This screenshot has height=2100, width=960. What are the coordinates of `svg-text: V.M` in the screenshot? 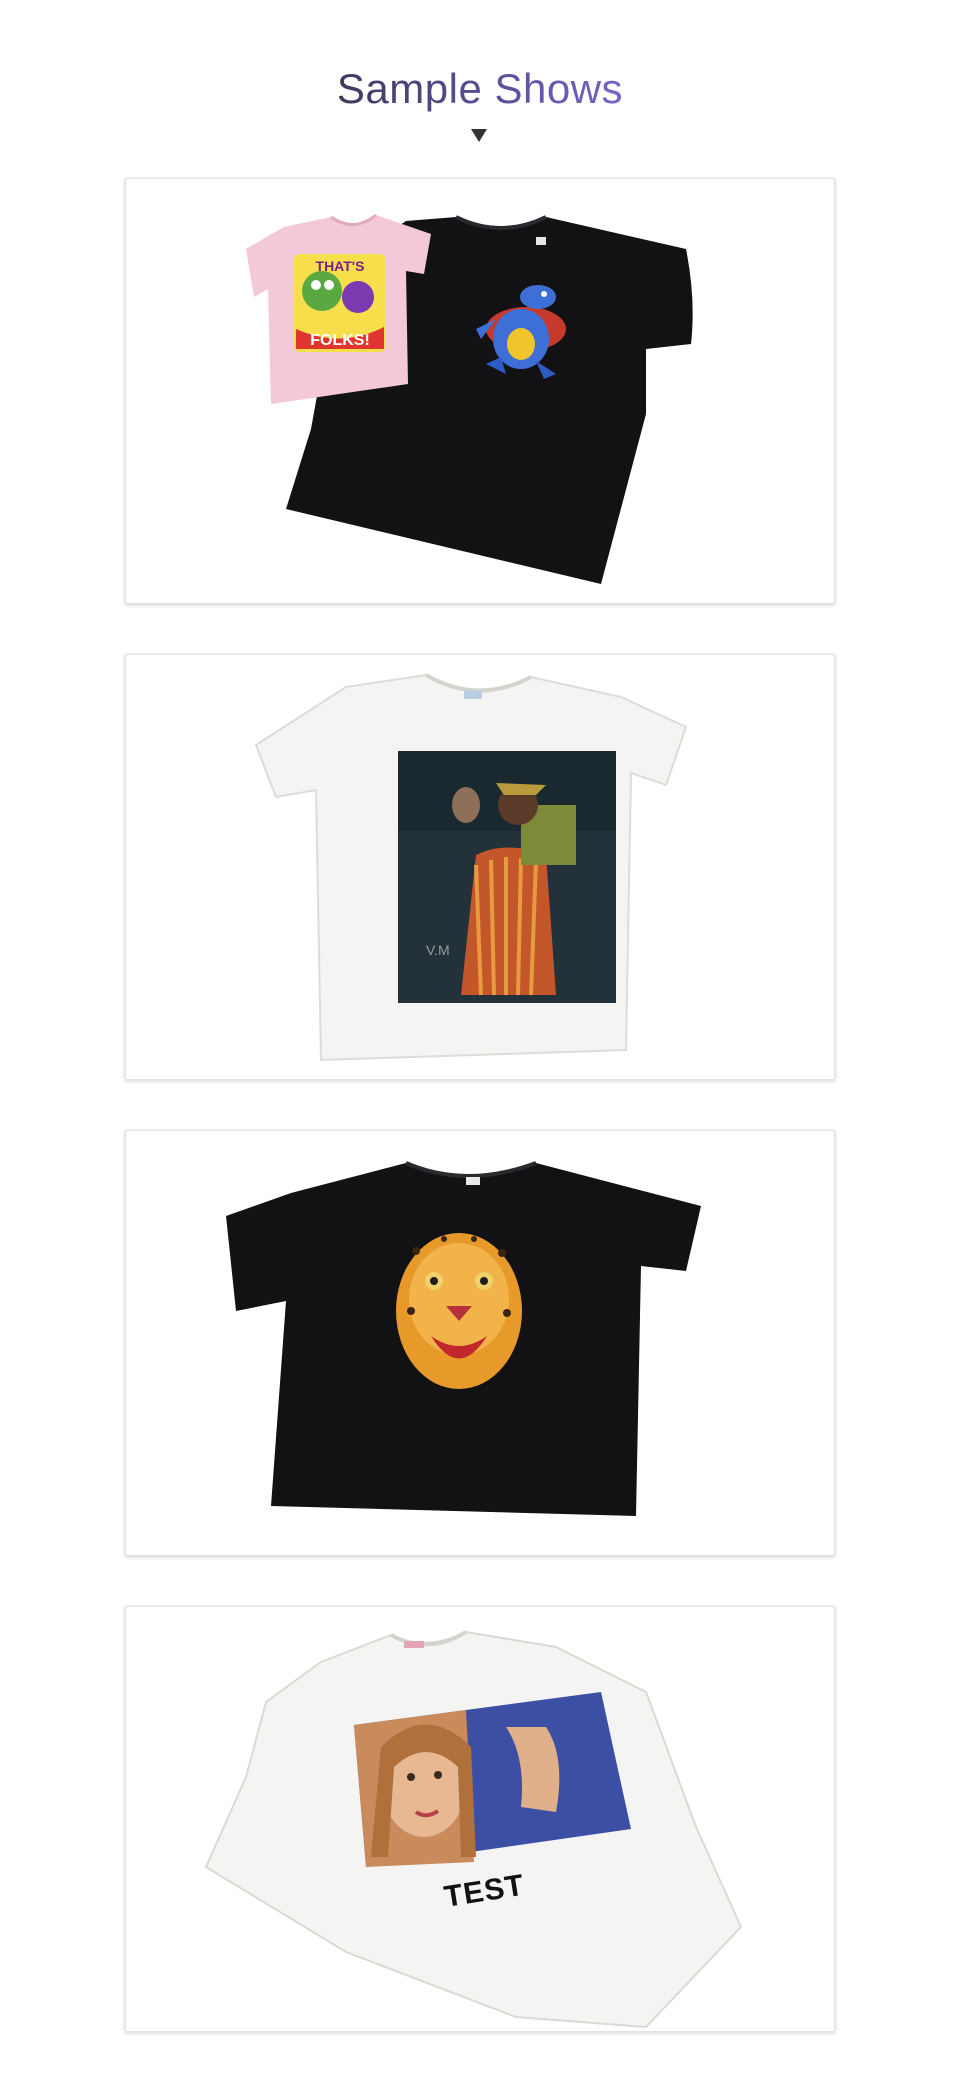 It's located at (438, 950).